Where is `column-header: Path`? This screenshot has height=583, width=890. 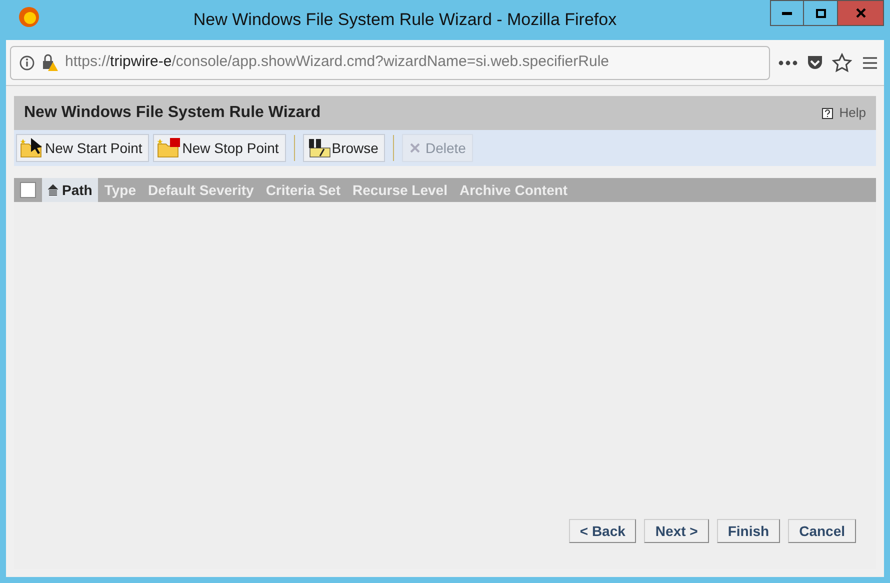
column-header: Path is located at coordinates (70, 190).